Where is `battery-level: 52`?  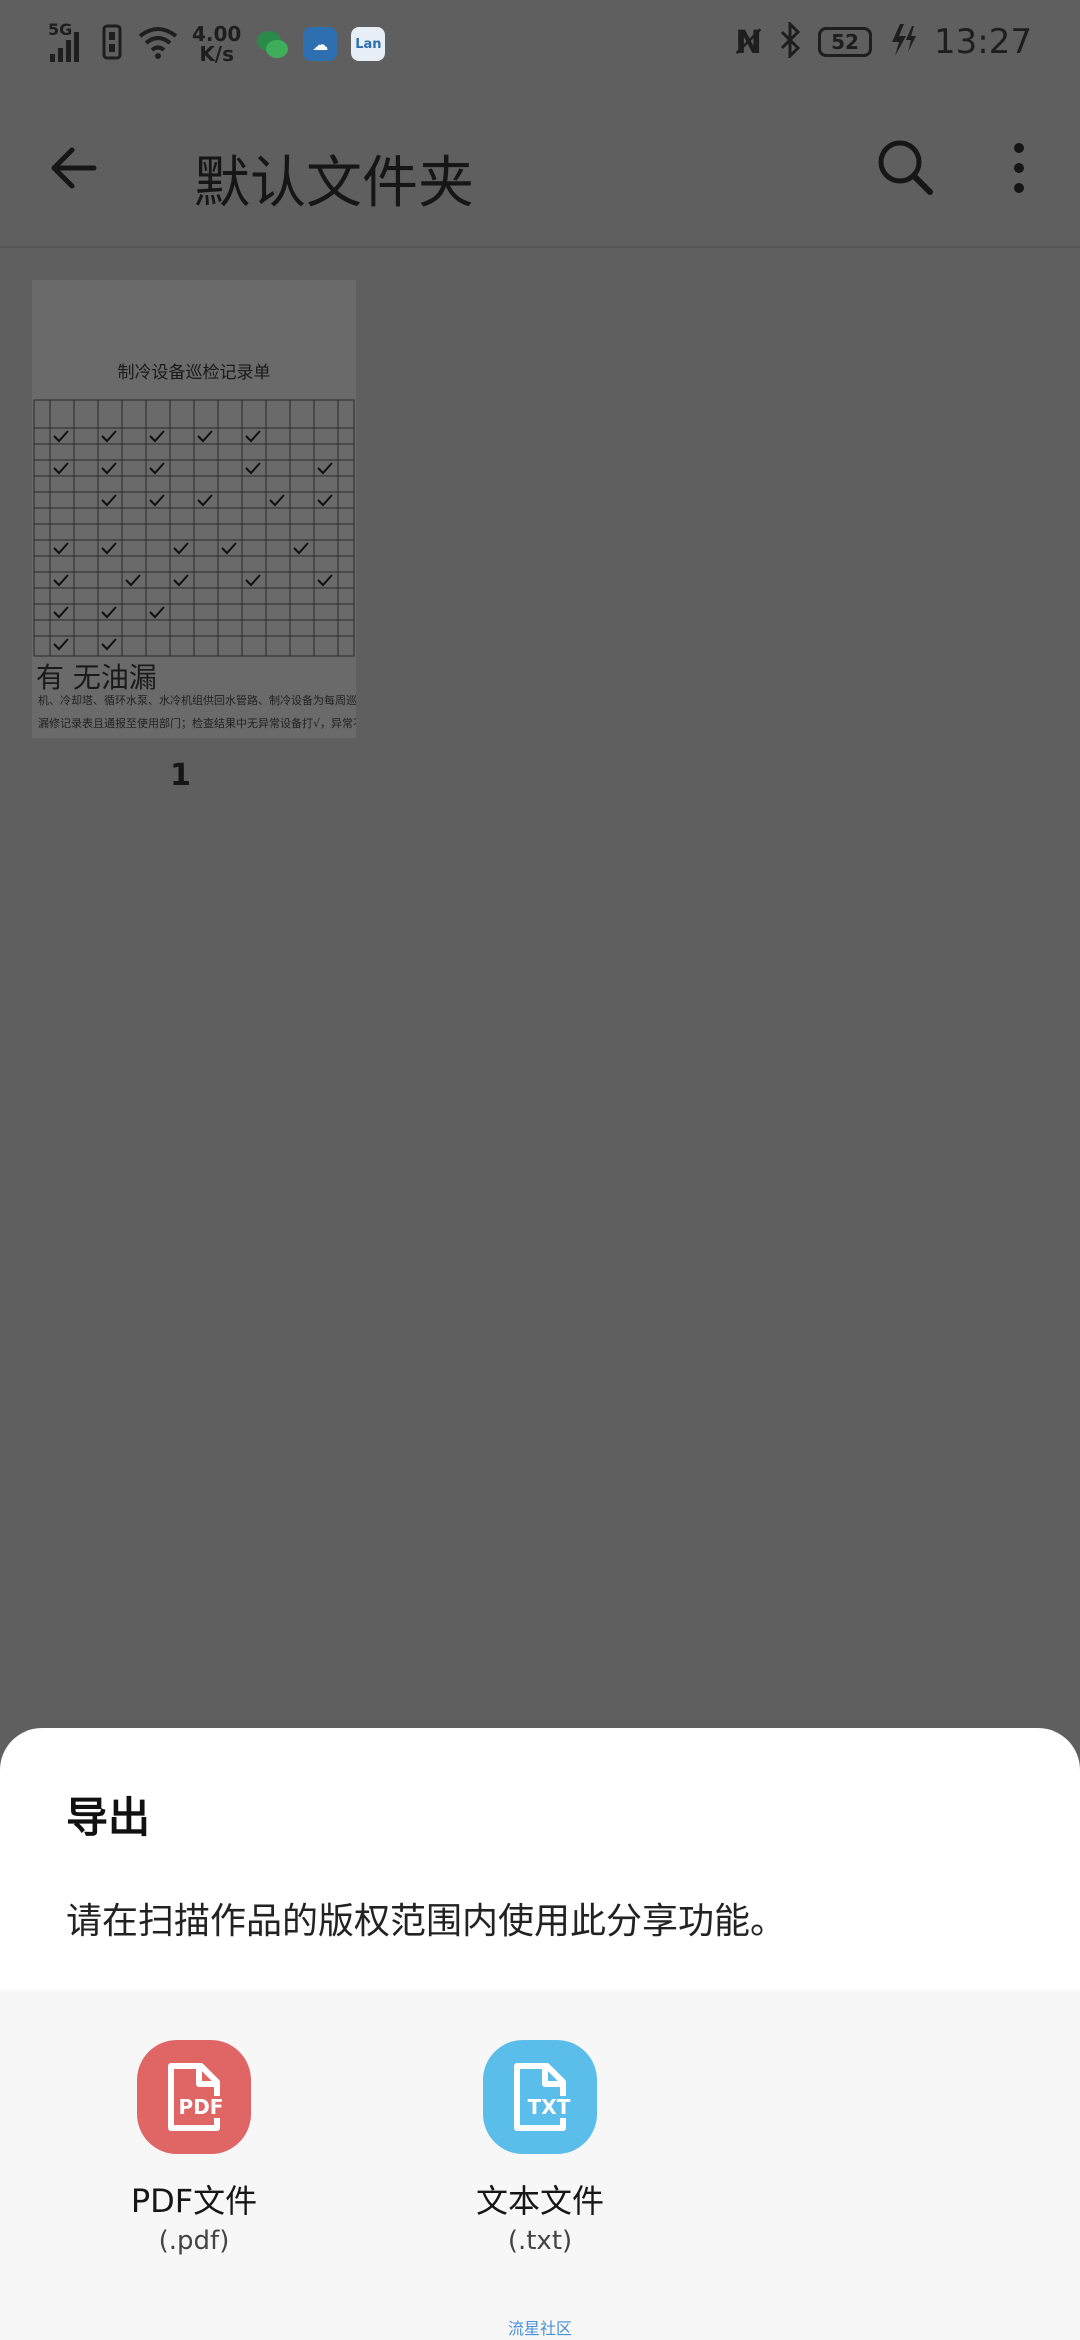 battery-level: 52 is located at coordinates (845, 42).